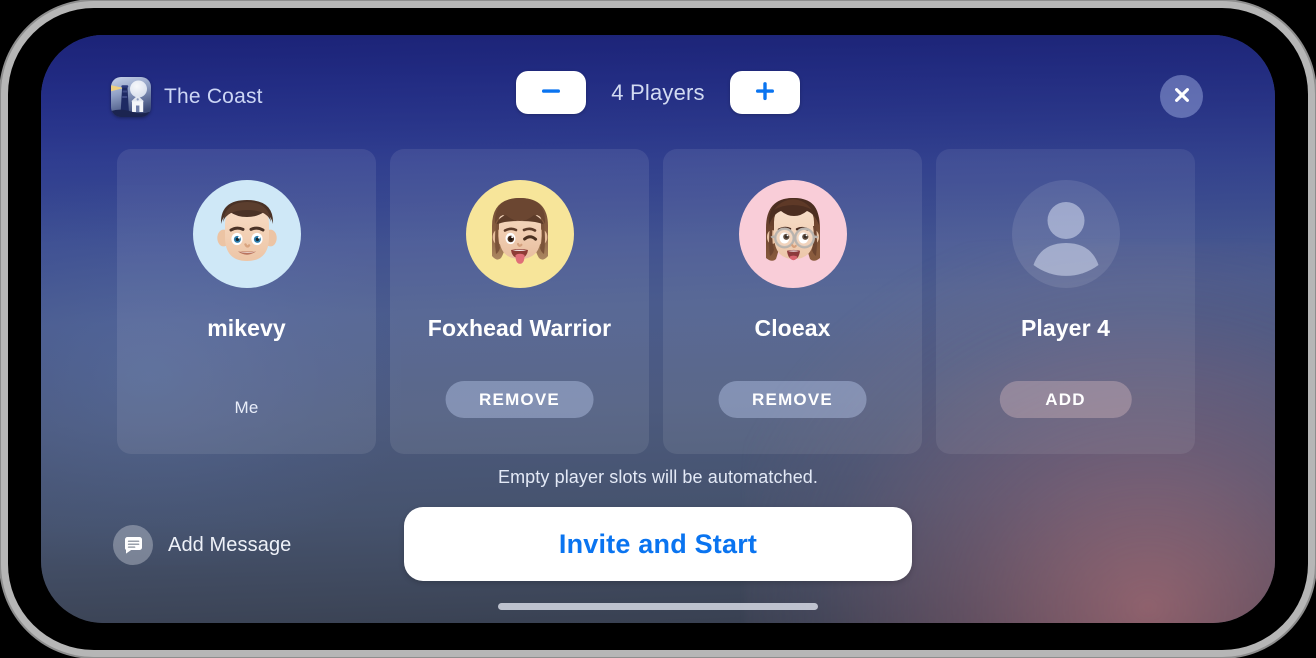  I want to click on player-name: Foxhead Warrior, so click(519, 328).